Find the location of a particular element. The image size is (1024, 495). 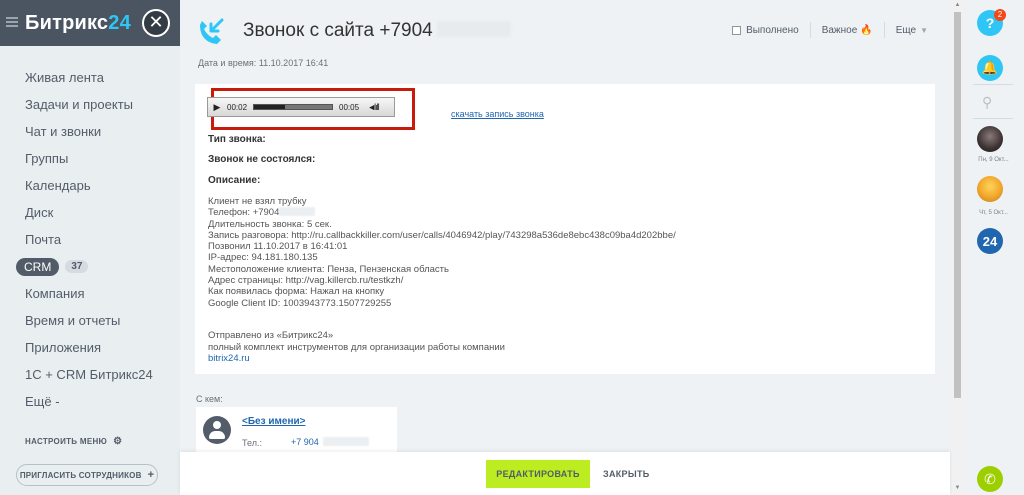

total-time: 00:05 is located at coordinates (349, 107).